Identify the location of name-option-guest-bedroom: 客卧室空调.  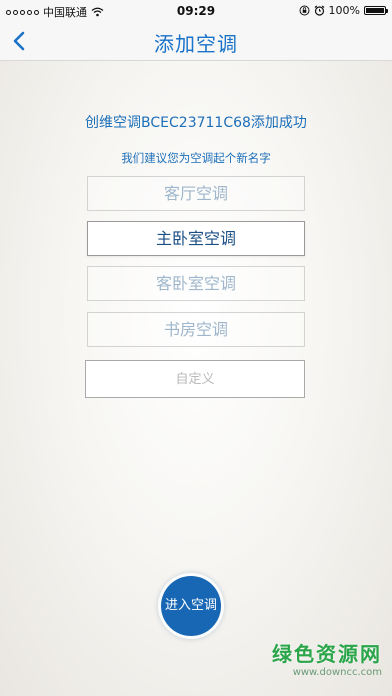
(196, 283).